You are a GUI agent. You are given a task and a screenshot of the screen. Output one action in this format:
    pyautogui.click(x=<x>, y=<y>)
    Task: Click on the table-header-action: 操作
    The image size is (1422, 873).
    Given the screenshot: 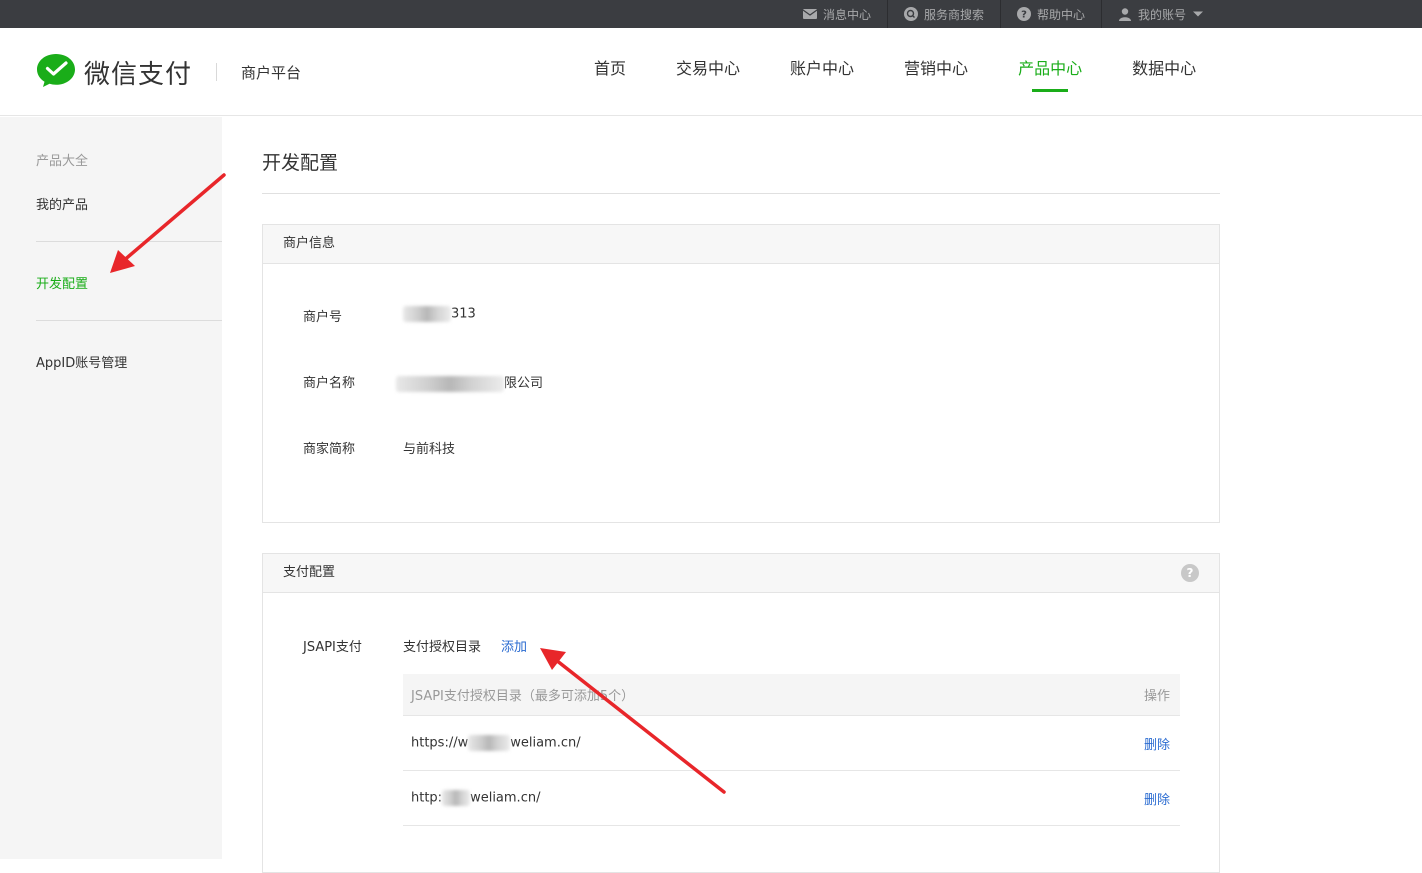 What is the action you would take?
    pyautogui.click(x=1156, y=696)
    